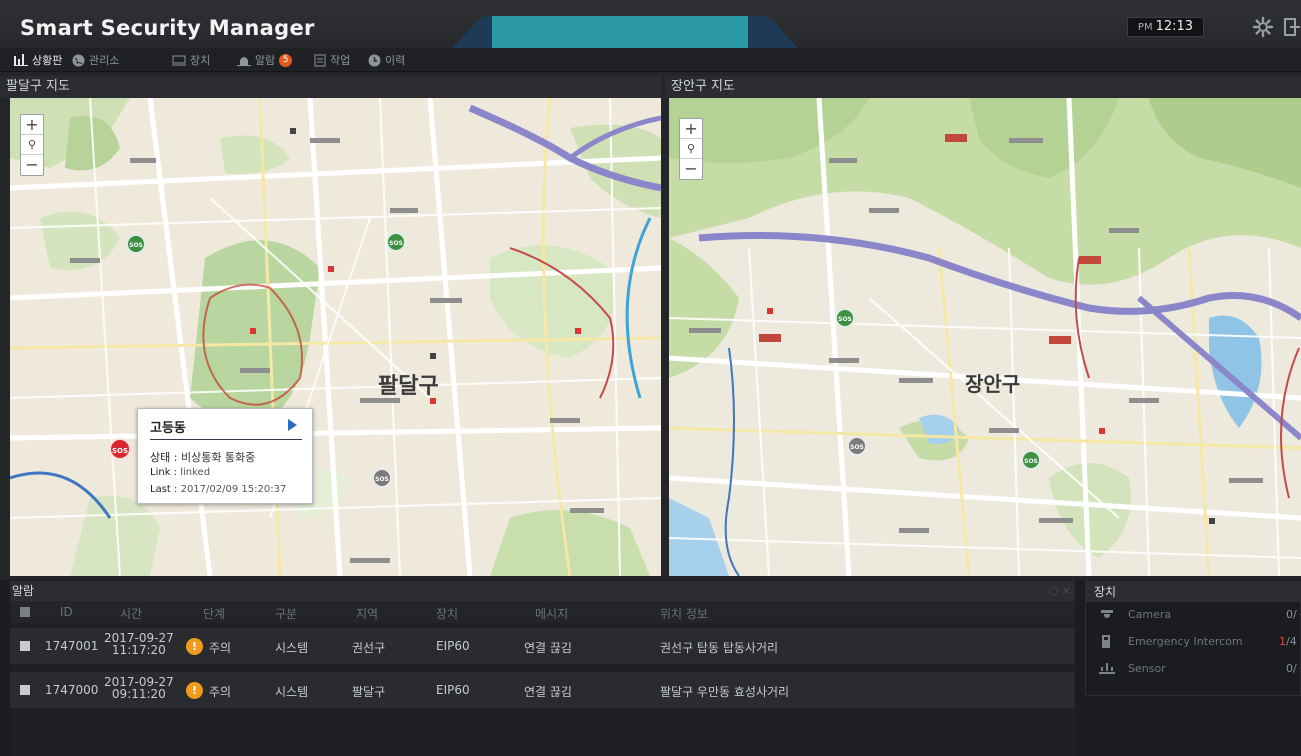  Describe the element at coordinates (1288, 641) in the screenshot. I see `device-count: 1/4` at that location.